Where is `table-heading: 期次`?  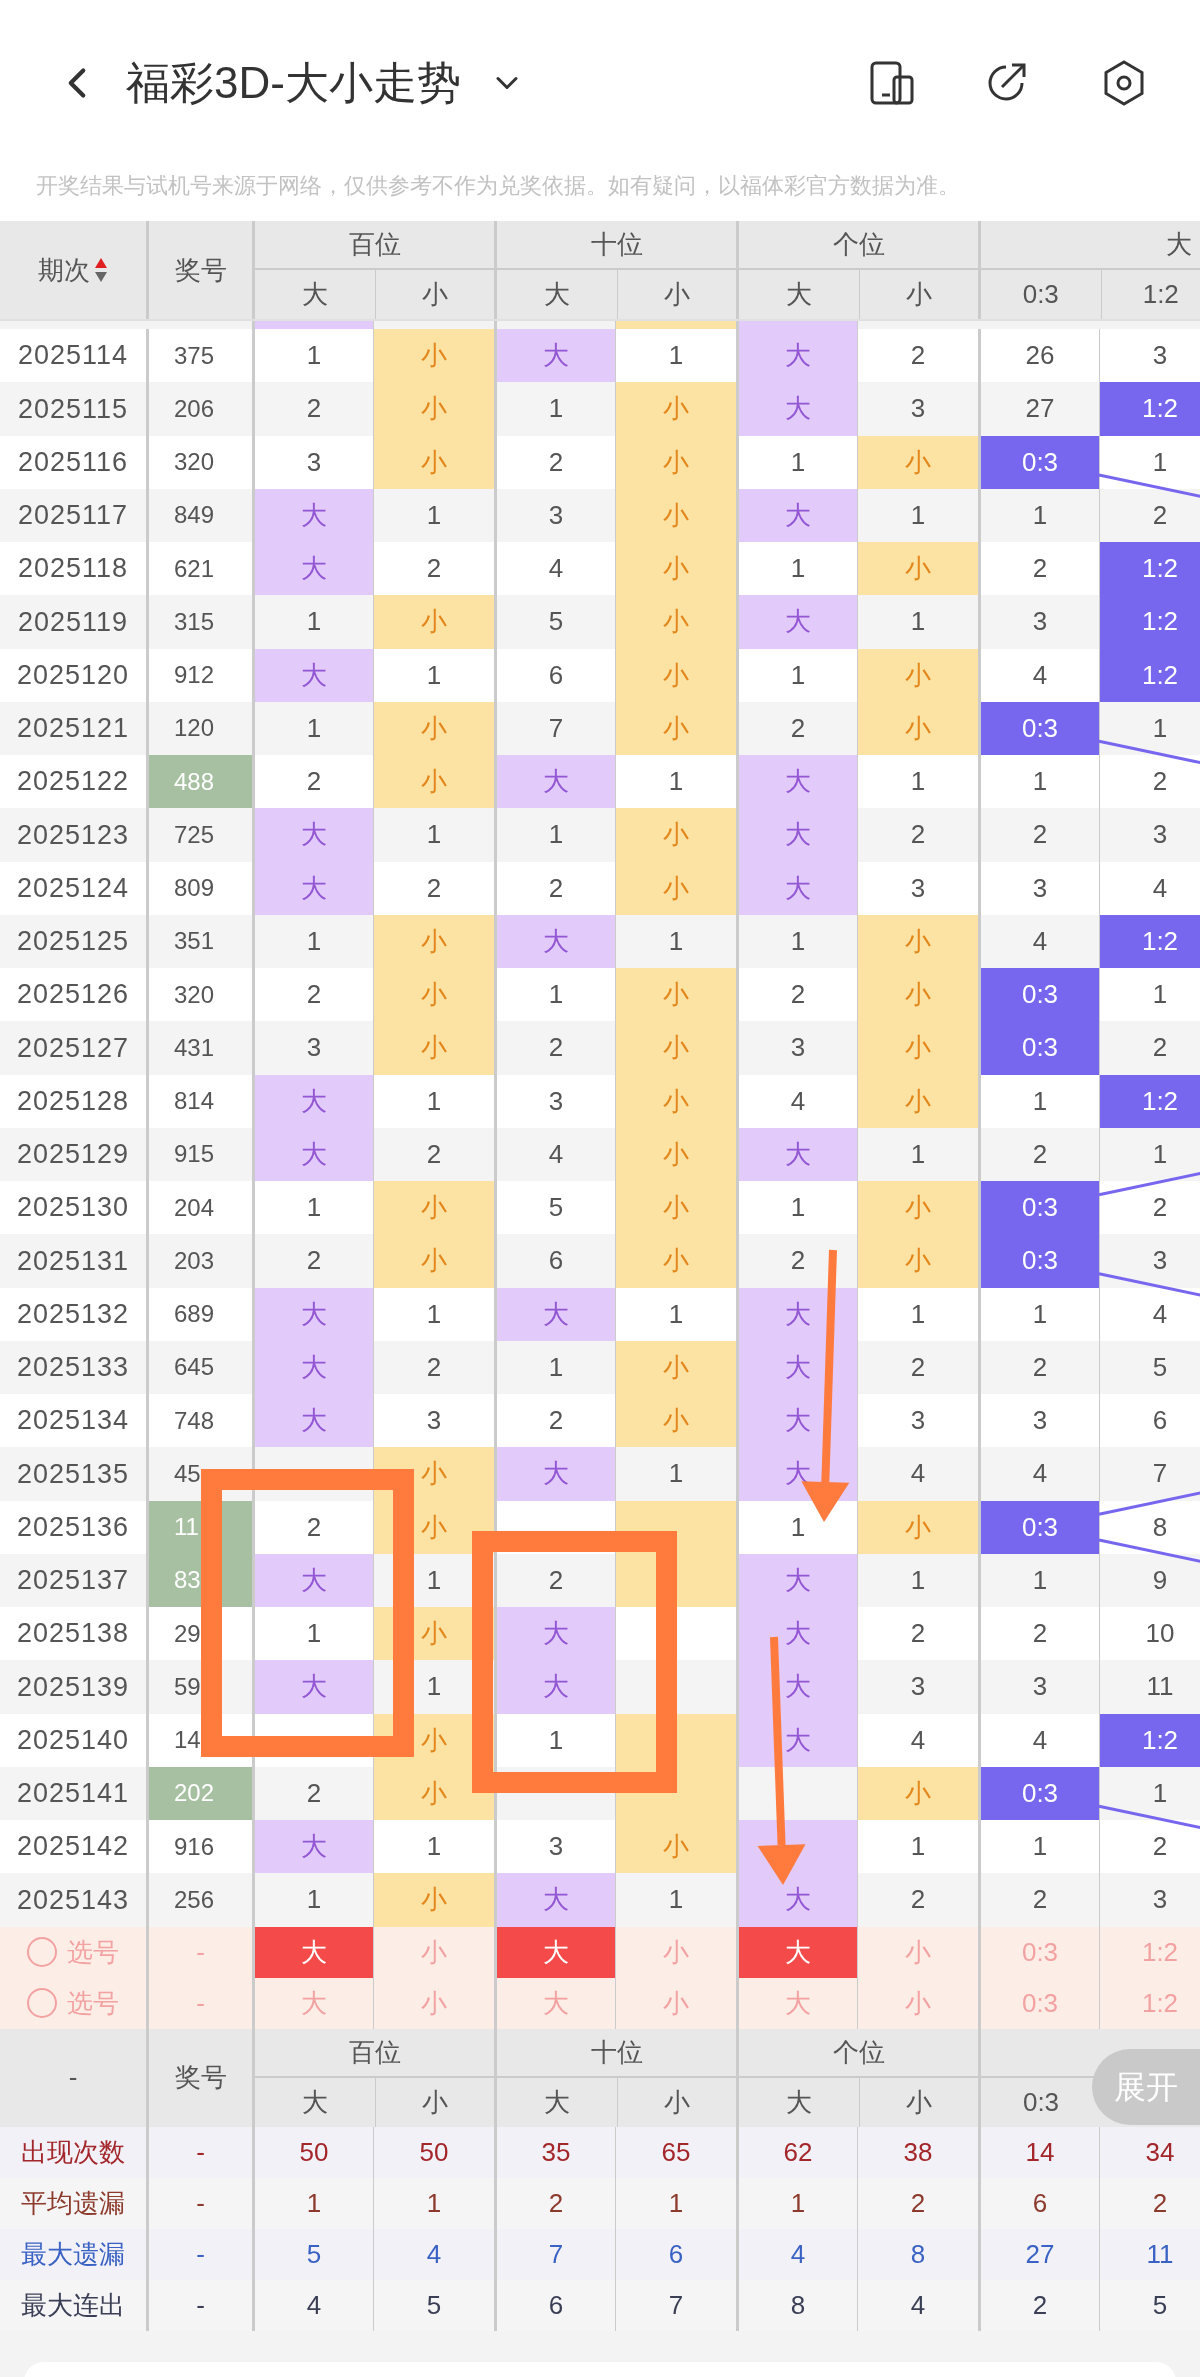 table-heading: 期次 is located at coordinates (64, 270).